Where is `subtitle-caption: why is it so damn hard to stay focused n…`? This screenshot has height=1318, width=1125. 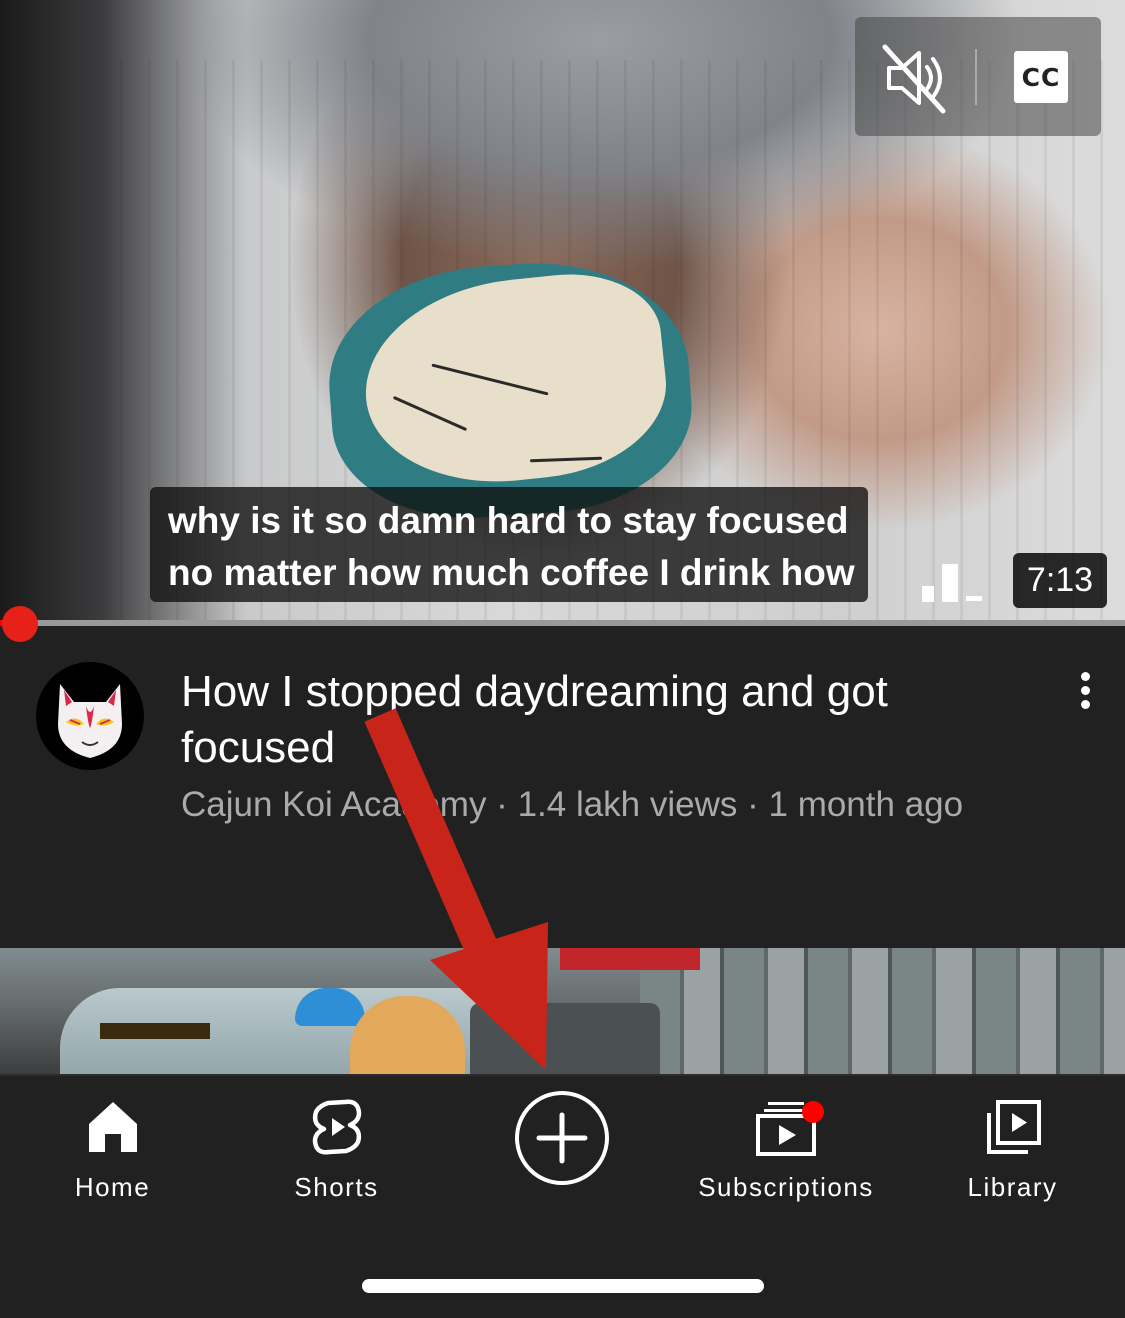 subtitle-caption: why is it so damn hard to stay focused n… is located at coordinates (509, 544).